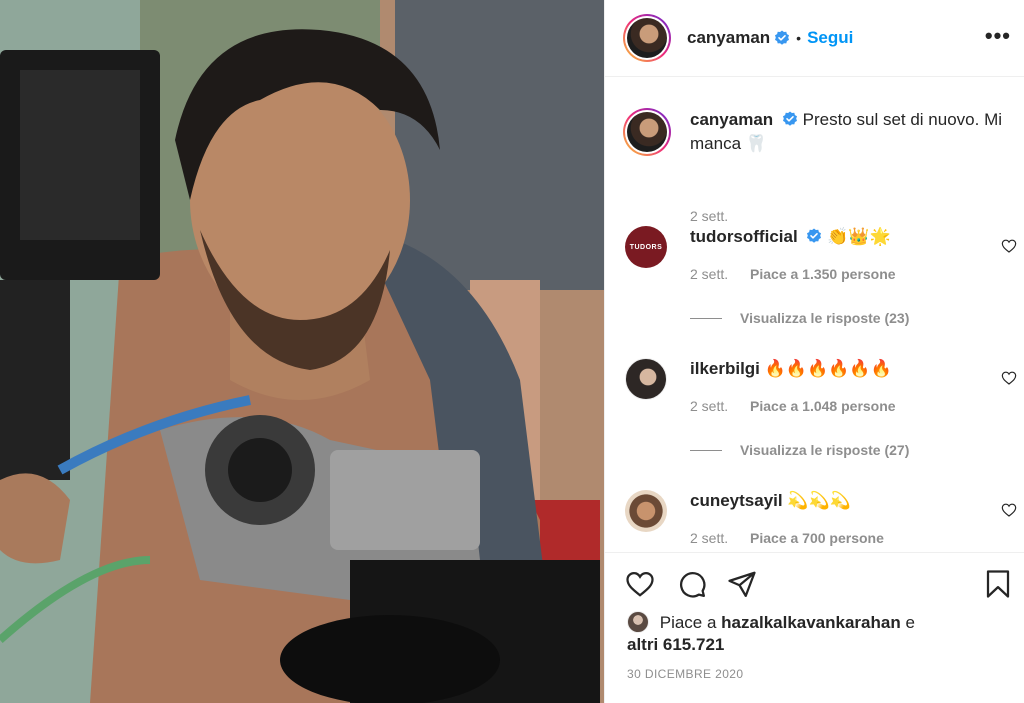 This screenshot has width=1024, height=703. Describe the element at coordinates (823, 274) in the screenshot. I see `comment-likes-count: Piace a 1.350 persone` at that location.